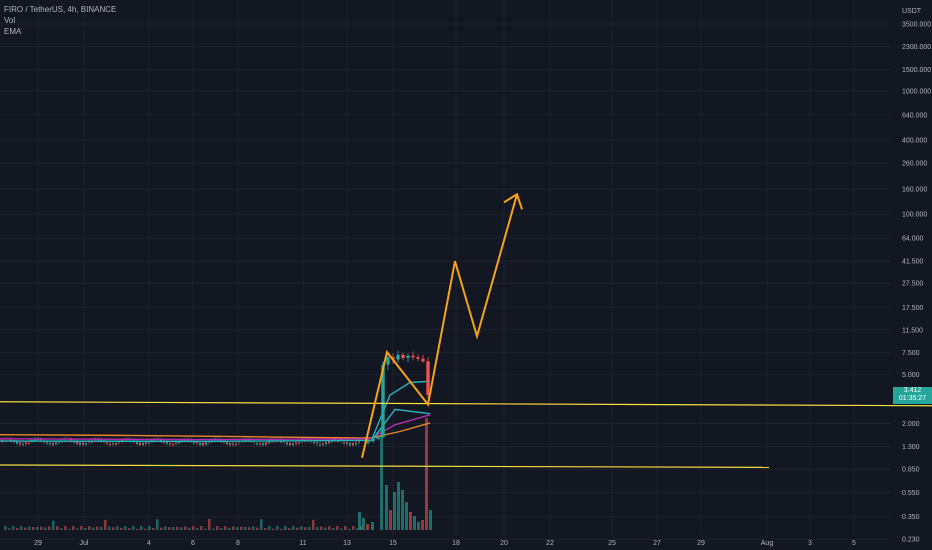  Describe the element at coordinates (912, 330) in the screenshot. I see `price-tick-label: 11.500` at that location.